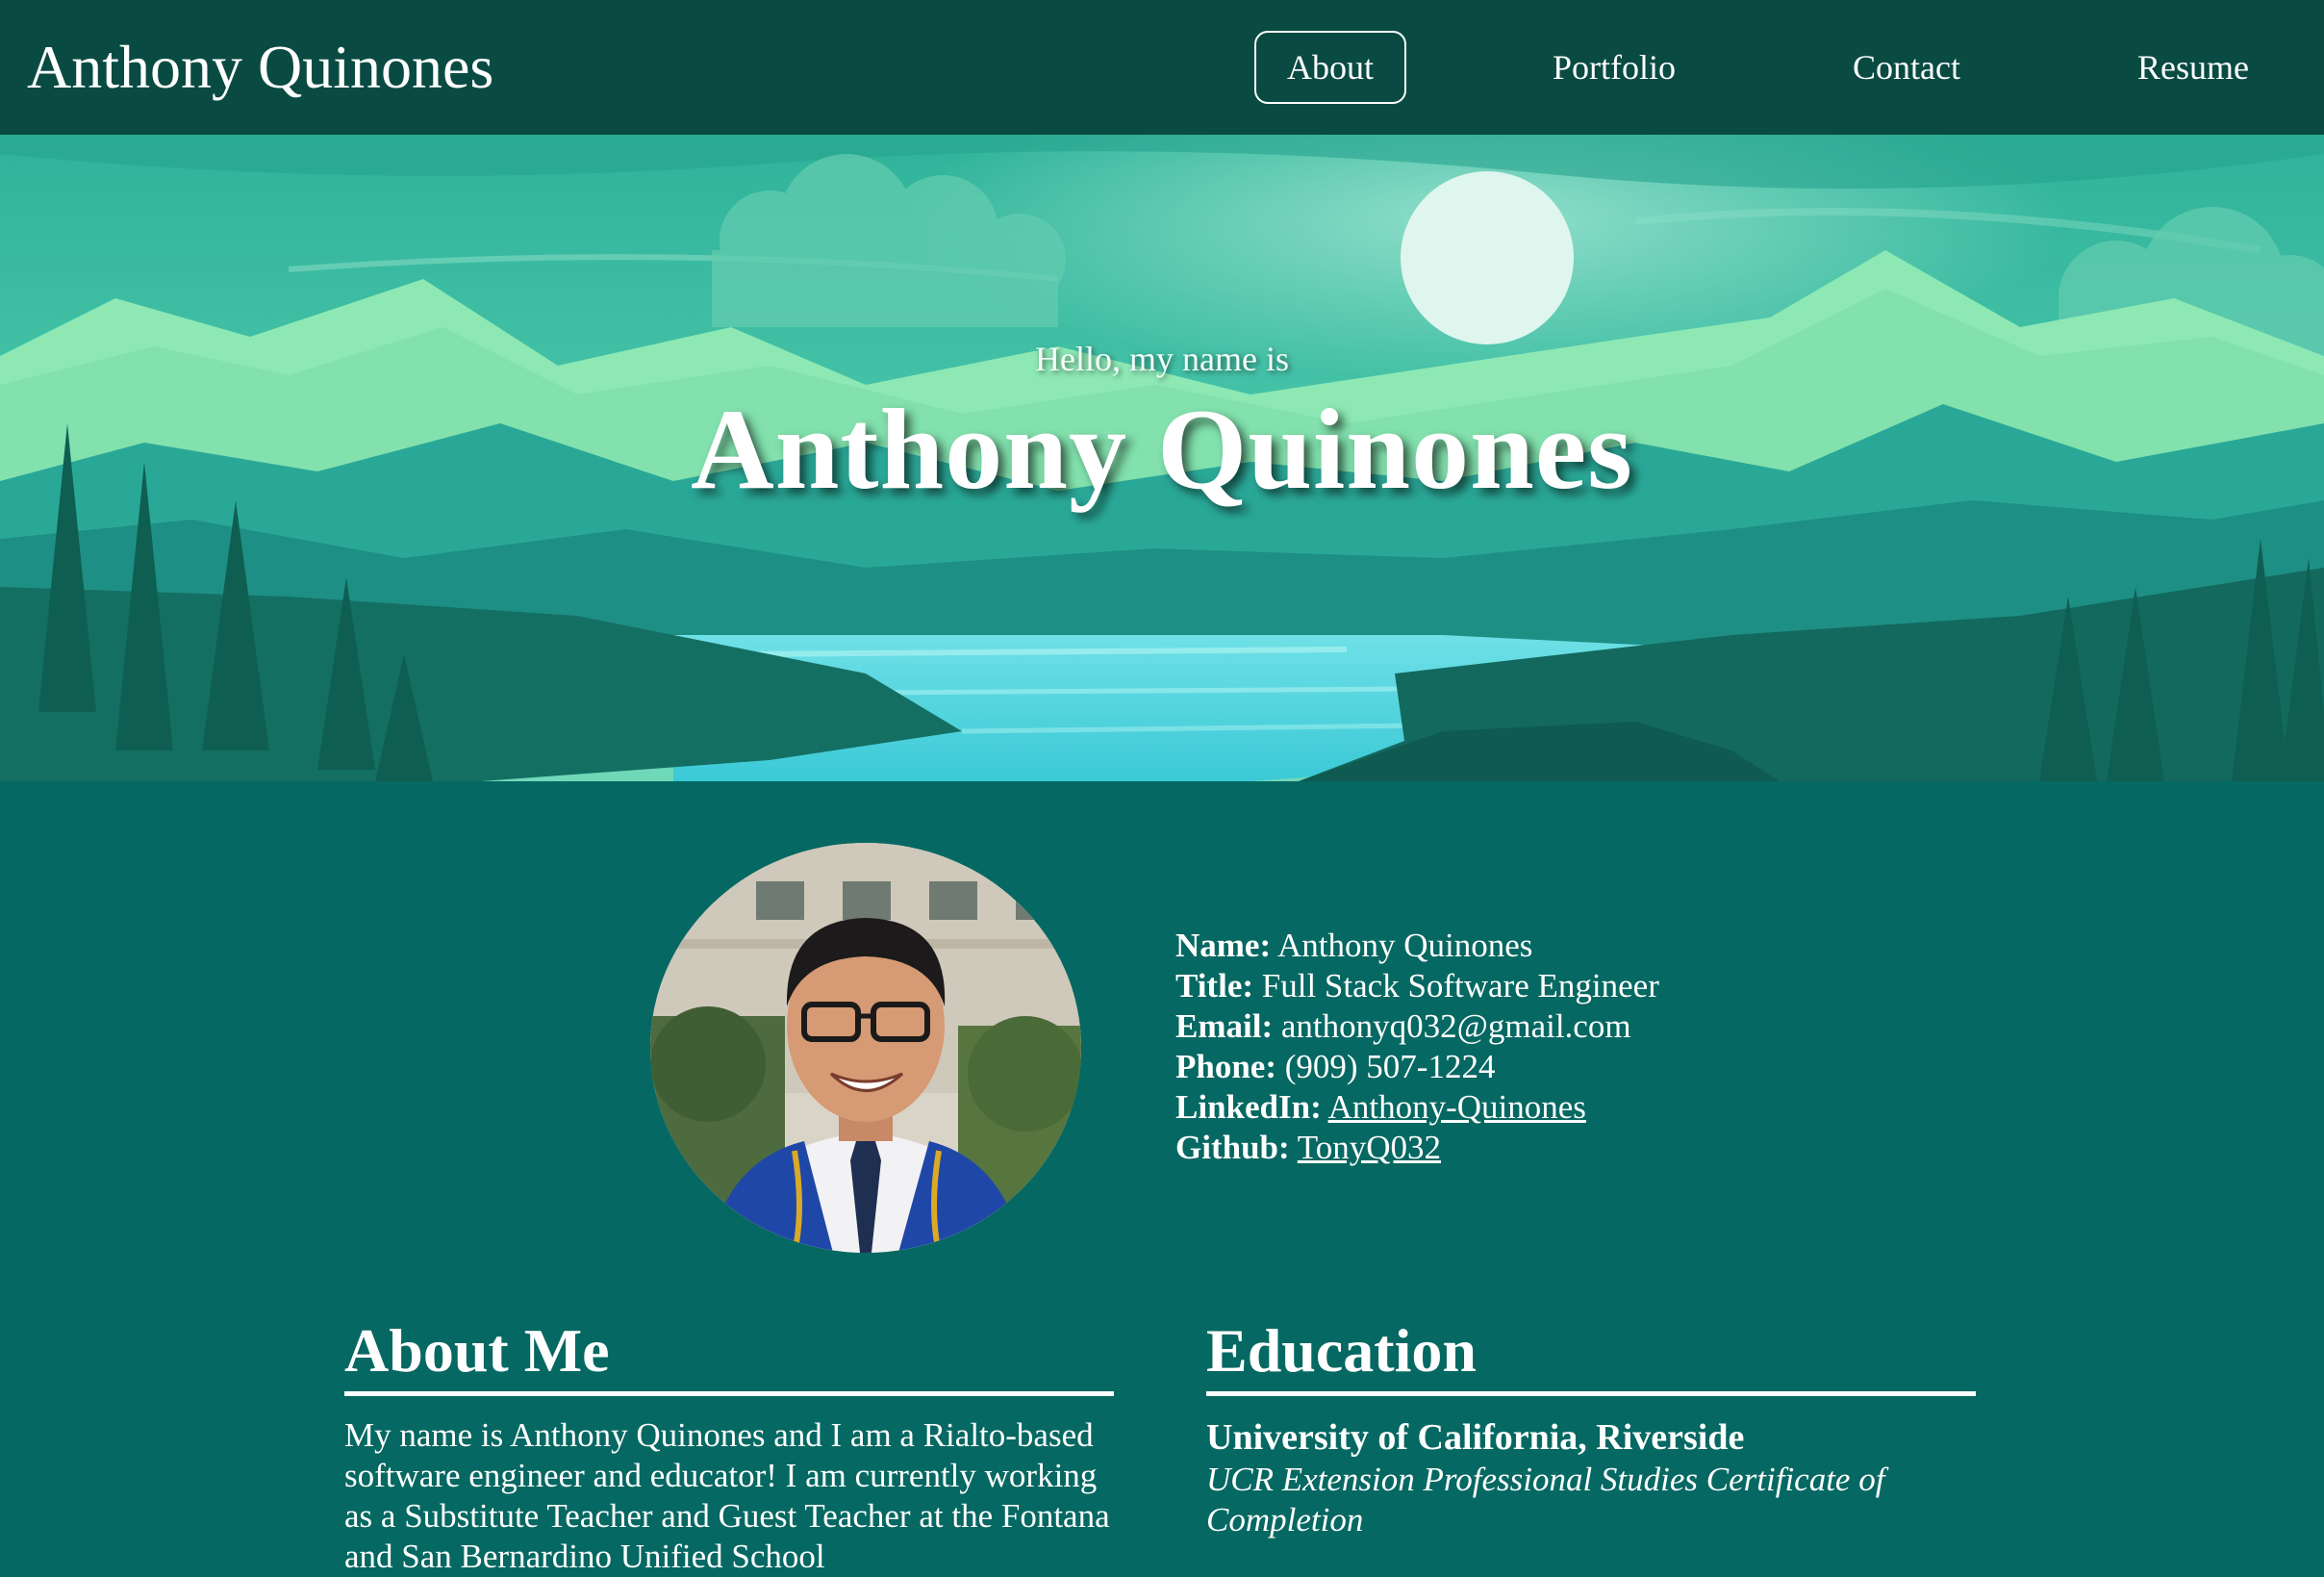 This screenshot has width=2324, height=1577. I want to click on nav-link-portfolio: Portfolio, so click(1614, 67).